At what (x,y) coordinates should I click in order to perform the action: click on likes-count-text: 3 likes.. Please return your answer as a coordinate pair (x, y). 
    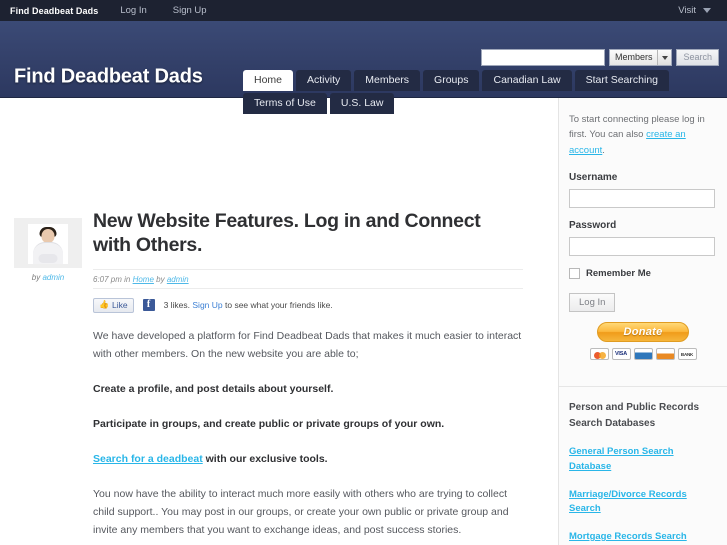
    Looking at the image, I should click on (178, 305).